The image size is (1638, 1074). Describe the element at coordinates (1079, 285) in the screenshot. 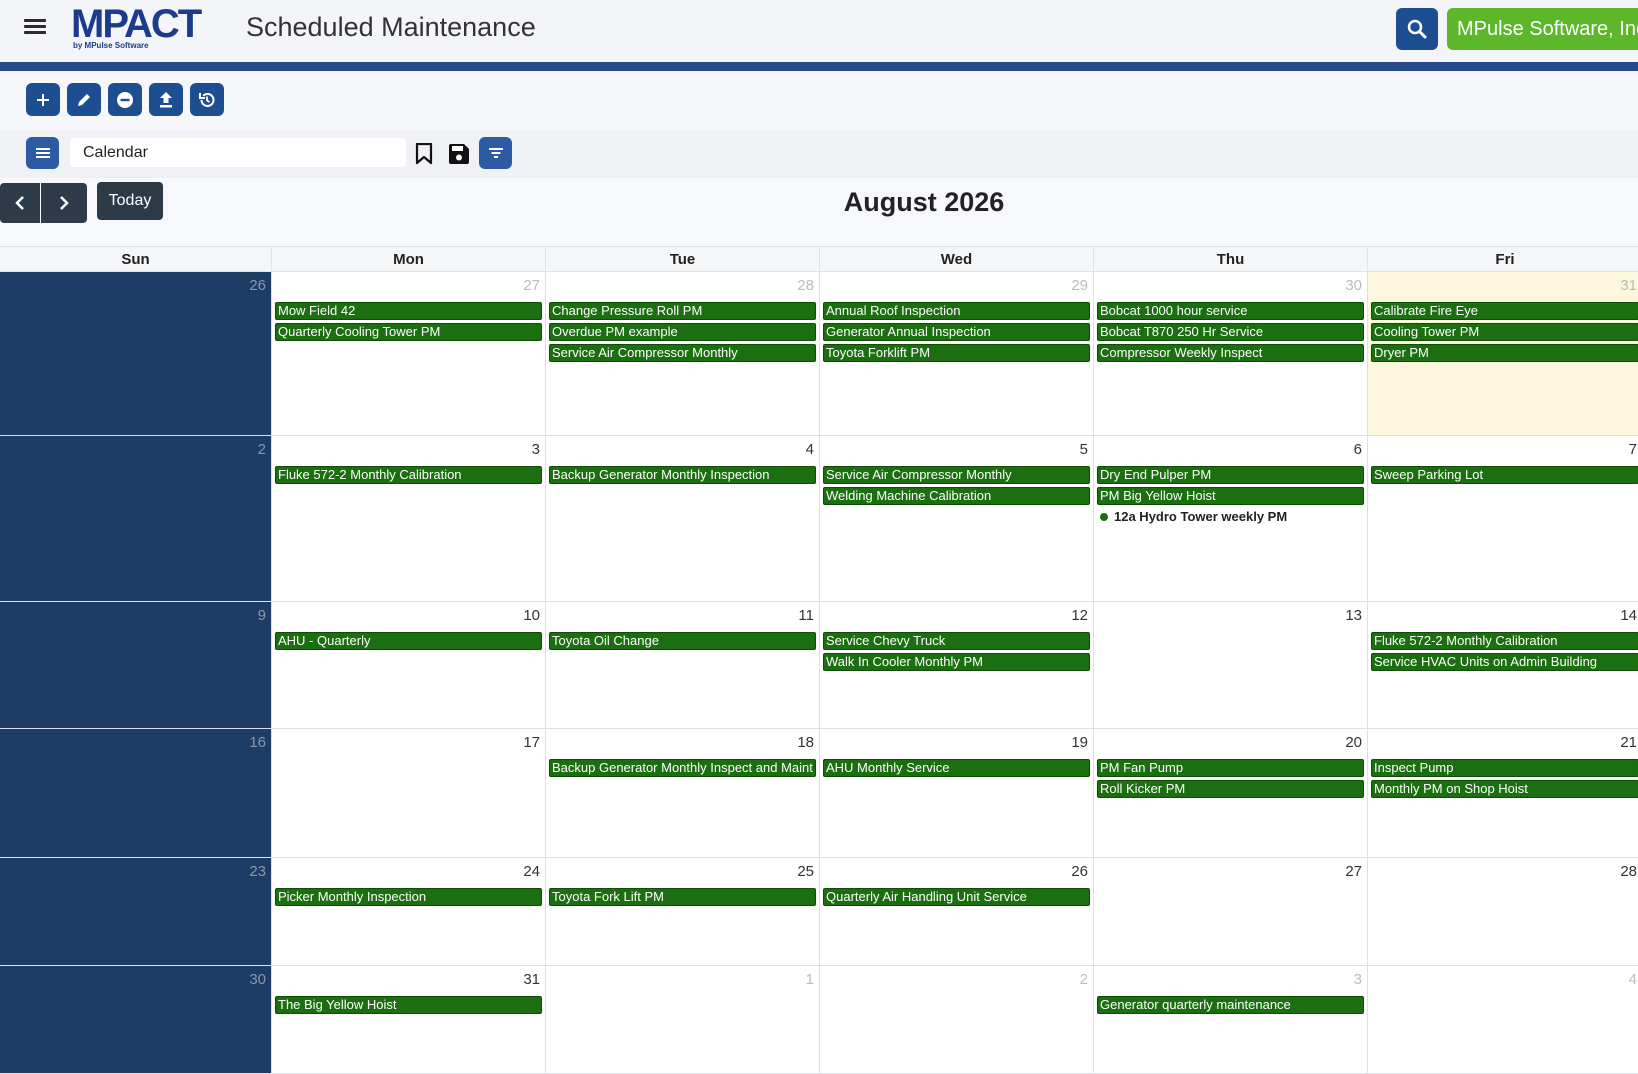

I see `day-number: 29` at that location.